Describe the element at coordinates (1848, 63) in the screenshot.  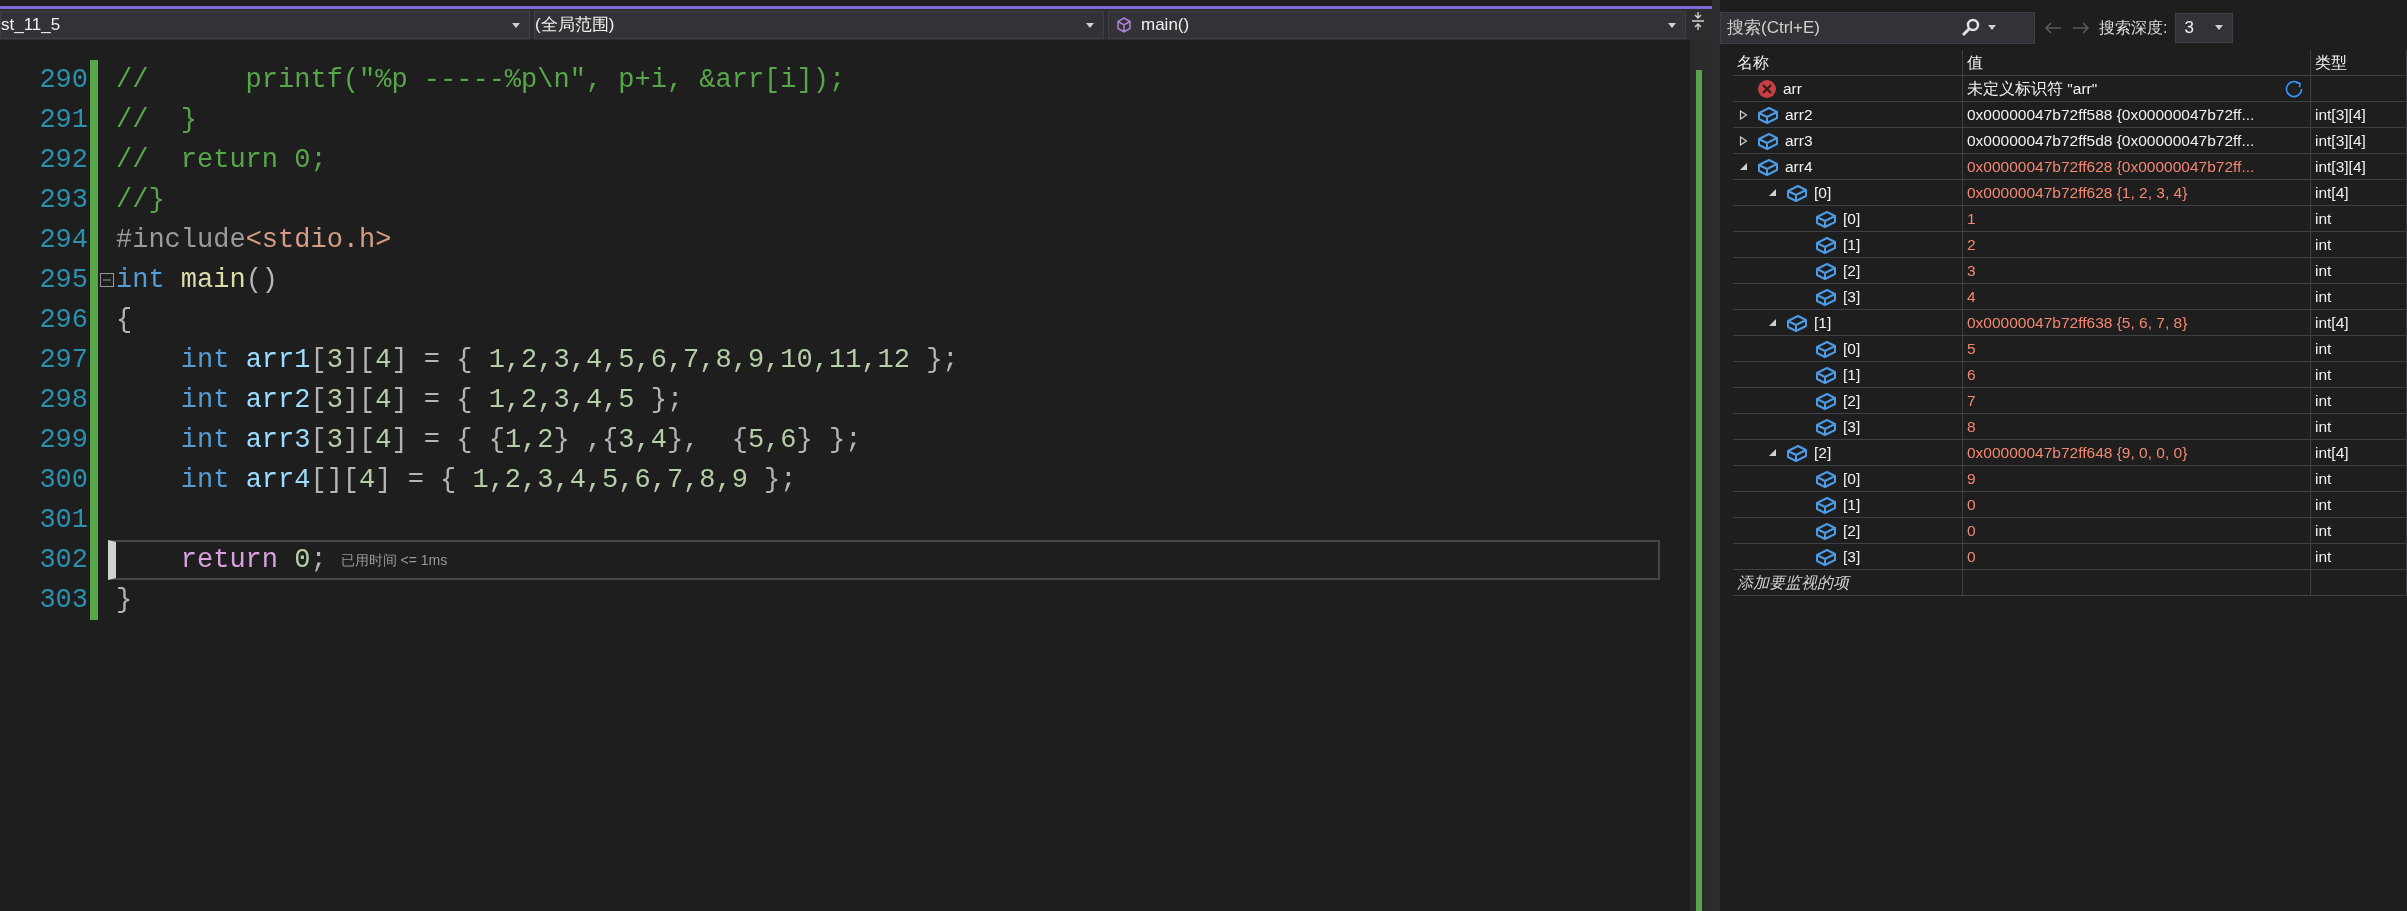
I see `column-header: 名称` at that location.